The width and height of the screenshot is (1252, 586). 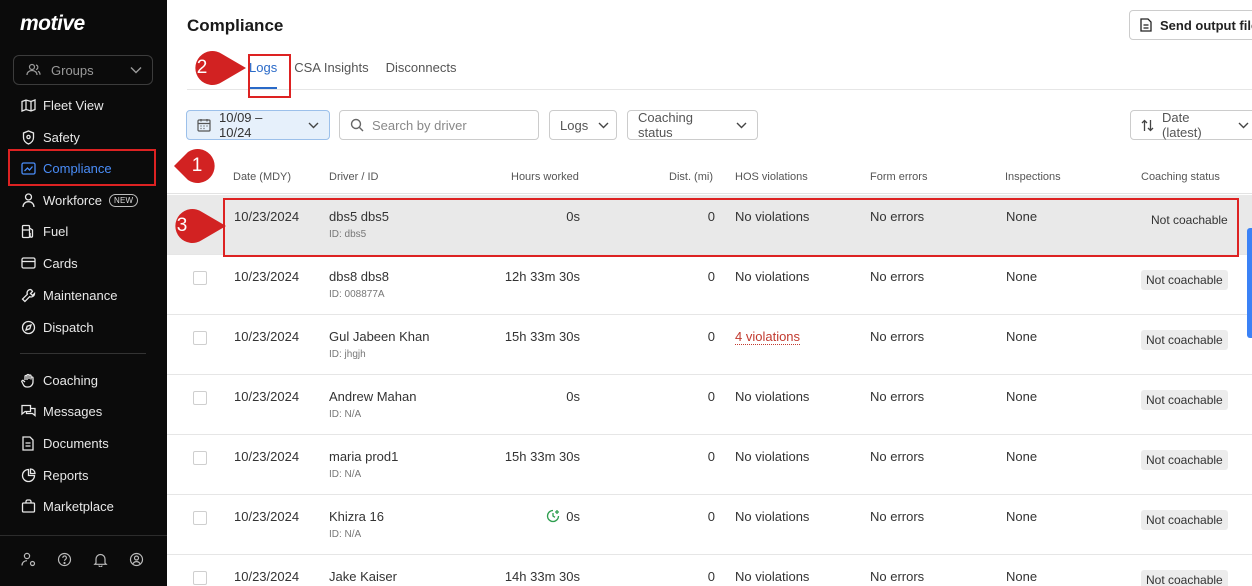 I want to click on annotation-number: 1, so click(x=197, y=165).